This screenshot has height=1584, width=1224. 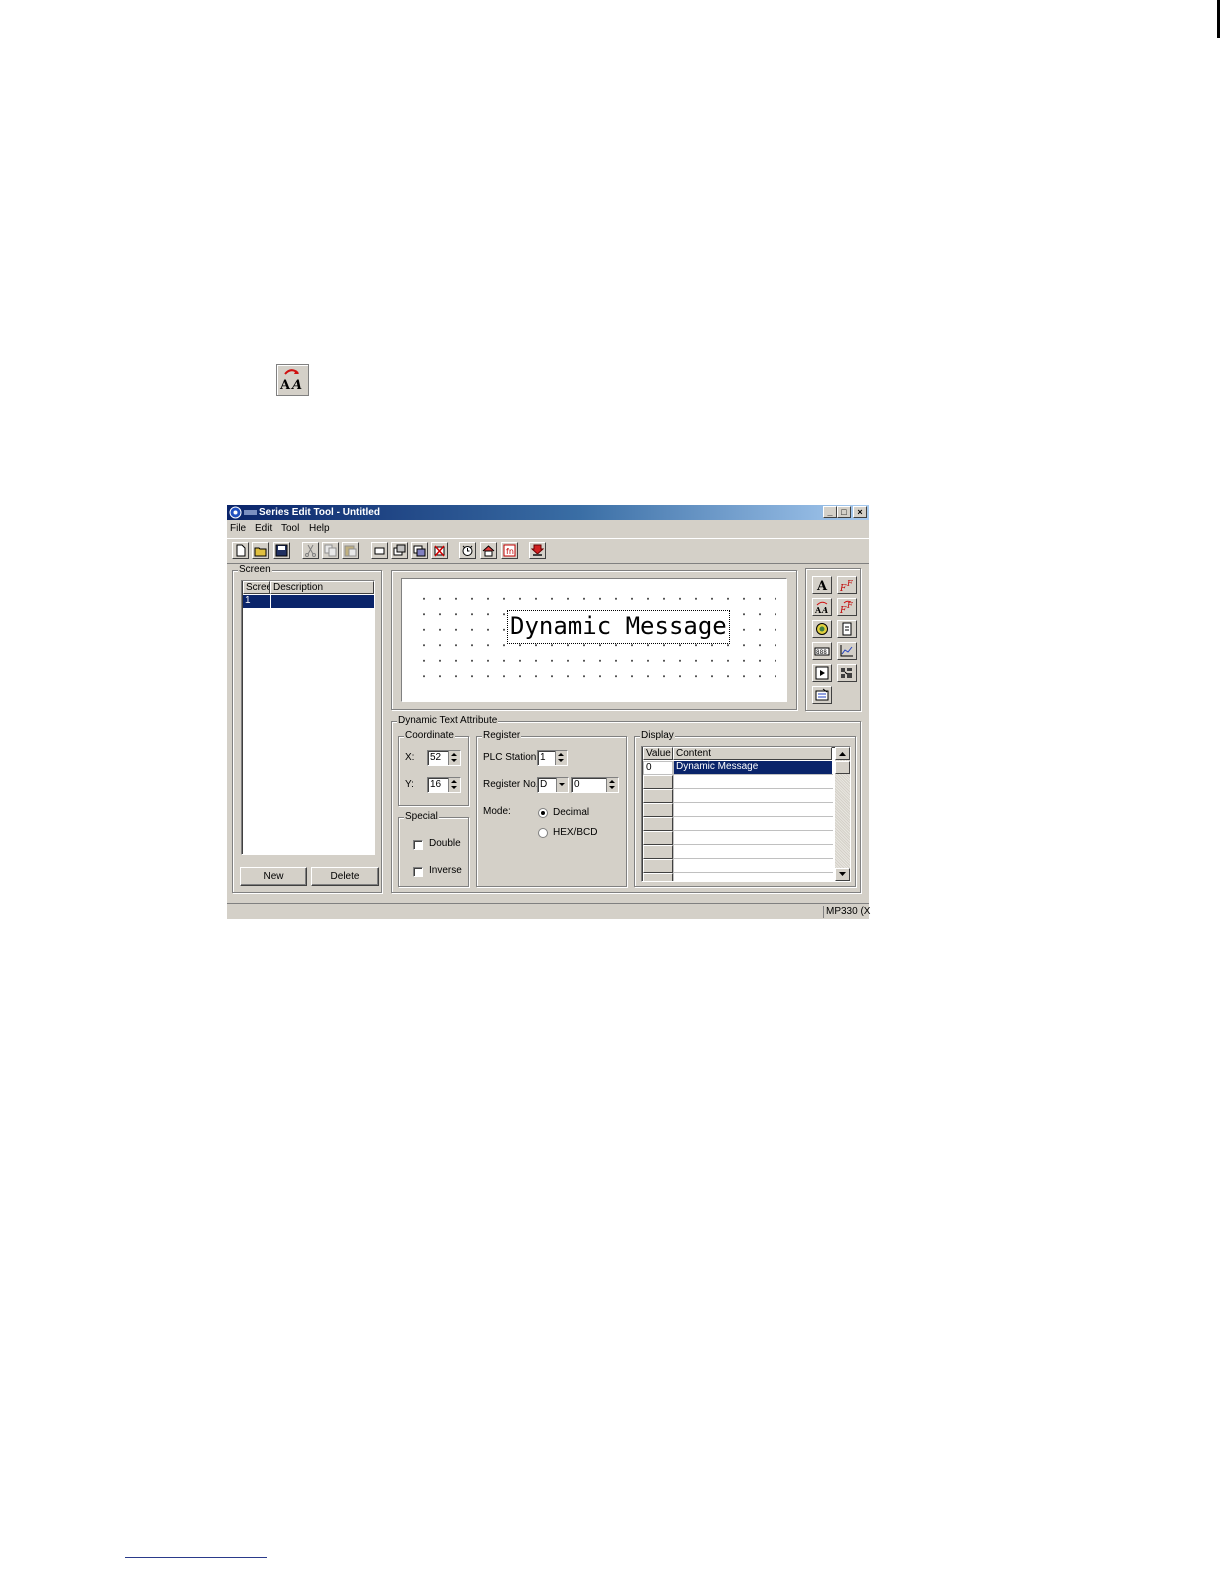 I want to click on static-text-style-icon: FF, so click(x=847, y=585).